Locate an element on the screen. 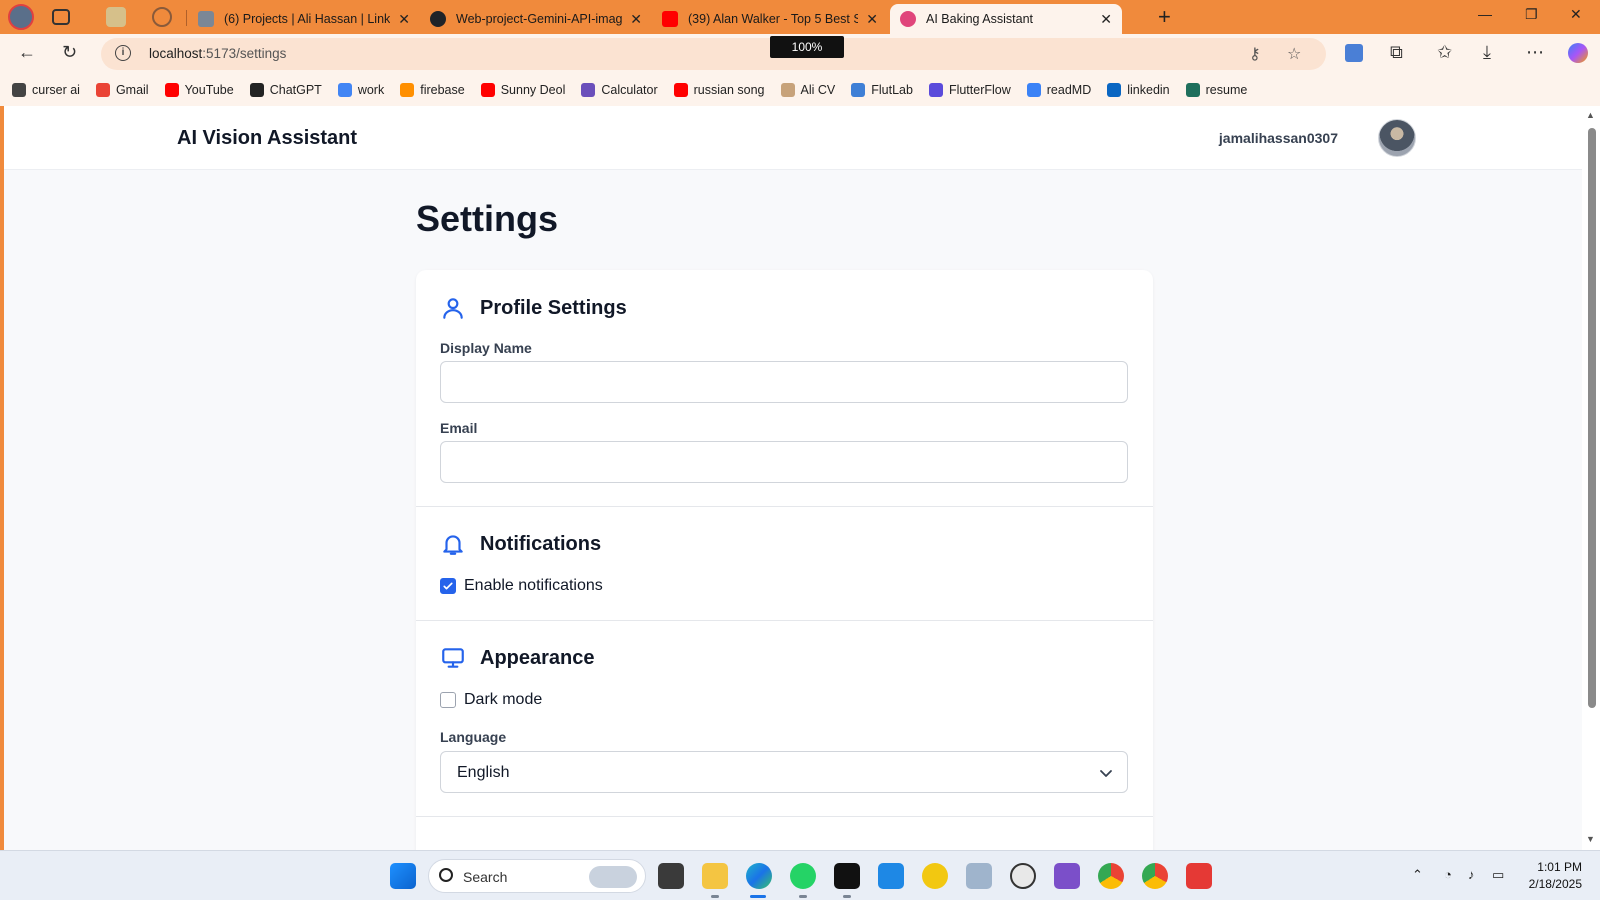  page-scrollbar: ▲ ▼ is located at coordinates (1591, 478).